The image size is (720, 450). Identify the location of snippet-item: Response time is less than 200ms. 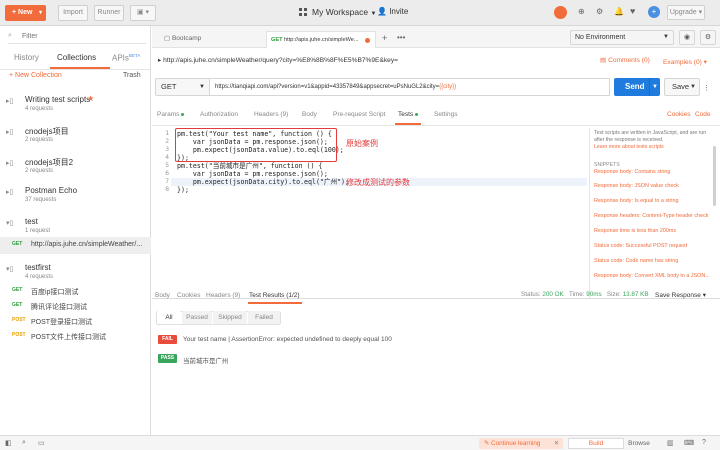
(635, 231).